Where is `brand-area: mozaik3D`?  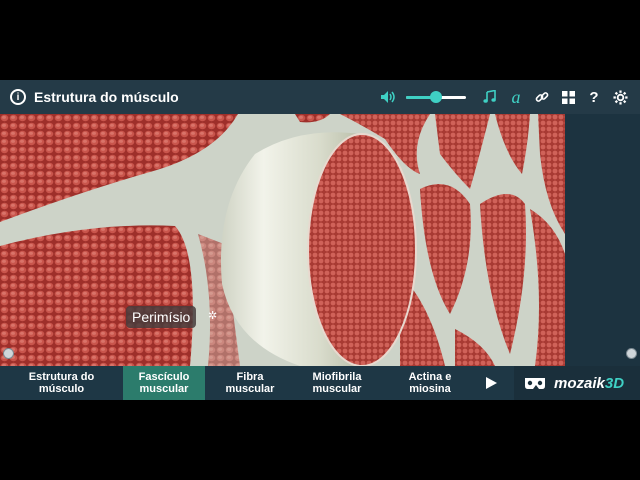
brand-area: mozaik3D is located at coordinates (577, 383).